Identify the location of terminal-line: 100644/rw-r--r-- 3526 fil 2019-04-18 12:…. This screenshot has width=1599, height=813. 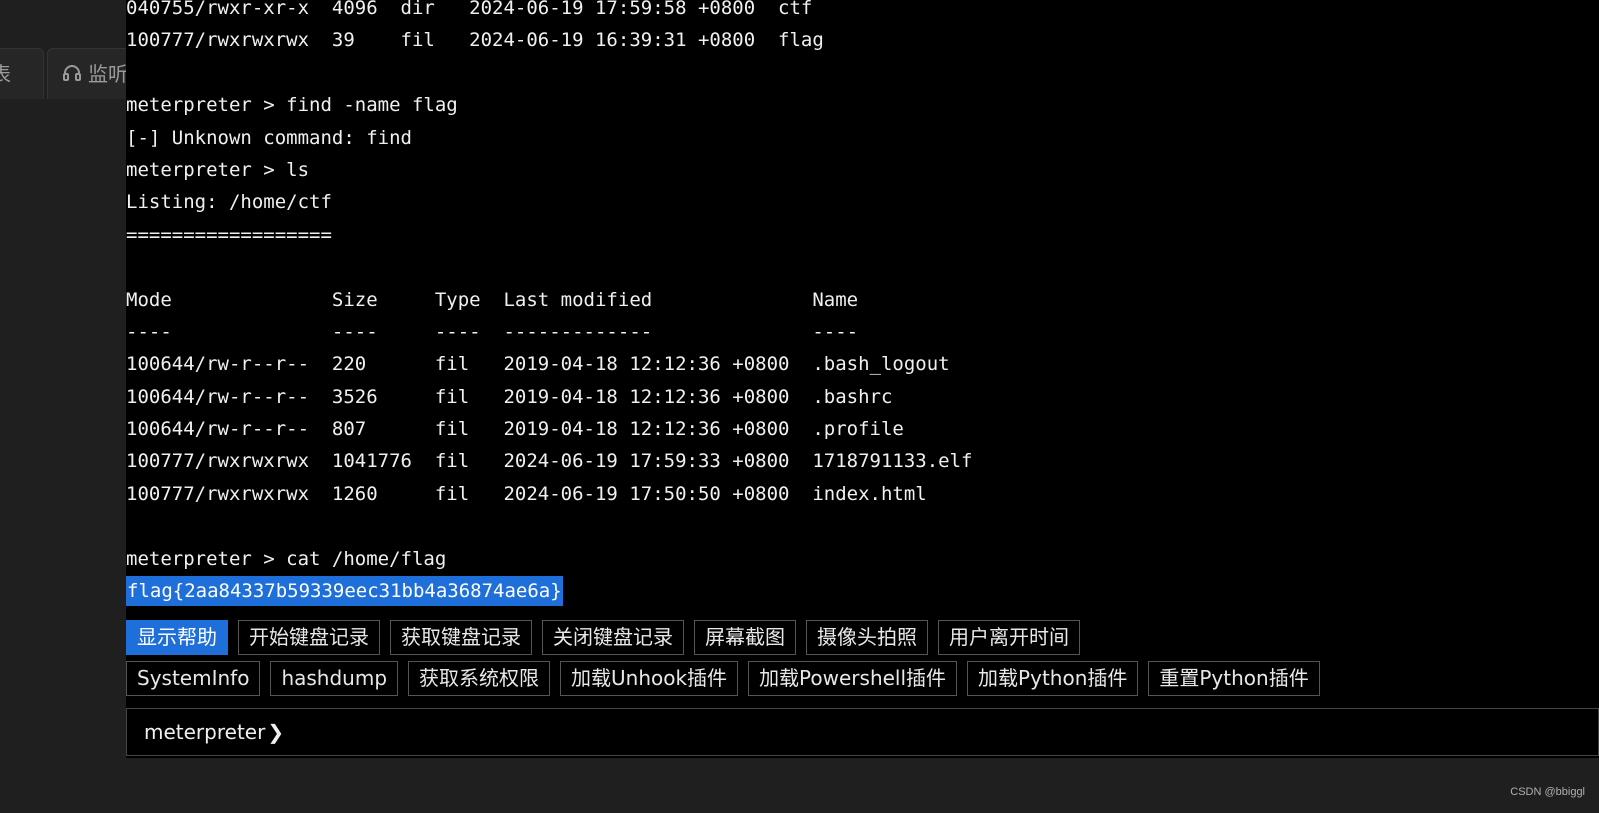
(509, 396).